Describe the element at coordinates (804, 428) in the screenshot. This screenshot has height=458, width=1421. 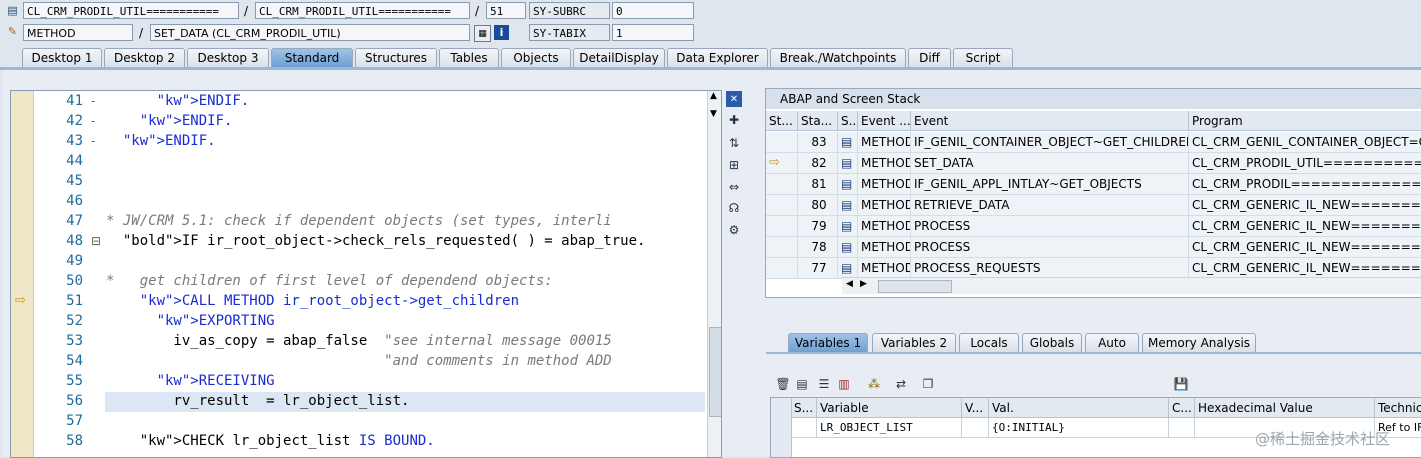
I see `var-status` at that location.